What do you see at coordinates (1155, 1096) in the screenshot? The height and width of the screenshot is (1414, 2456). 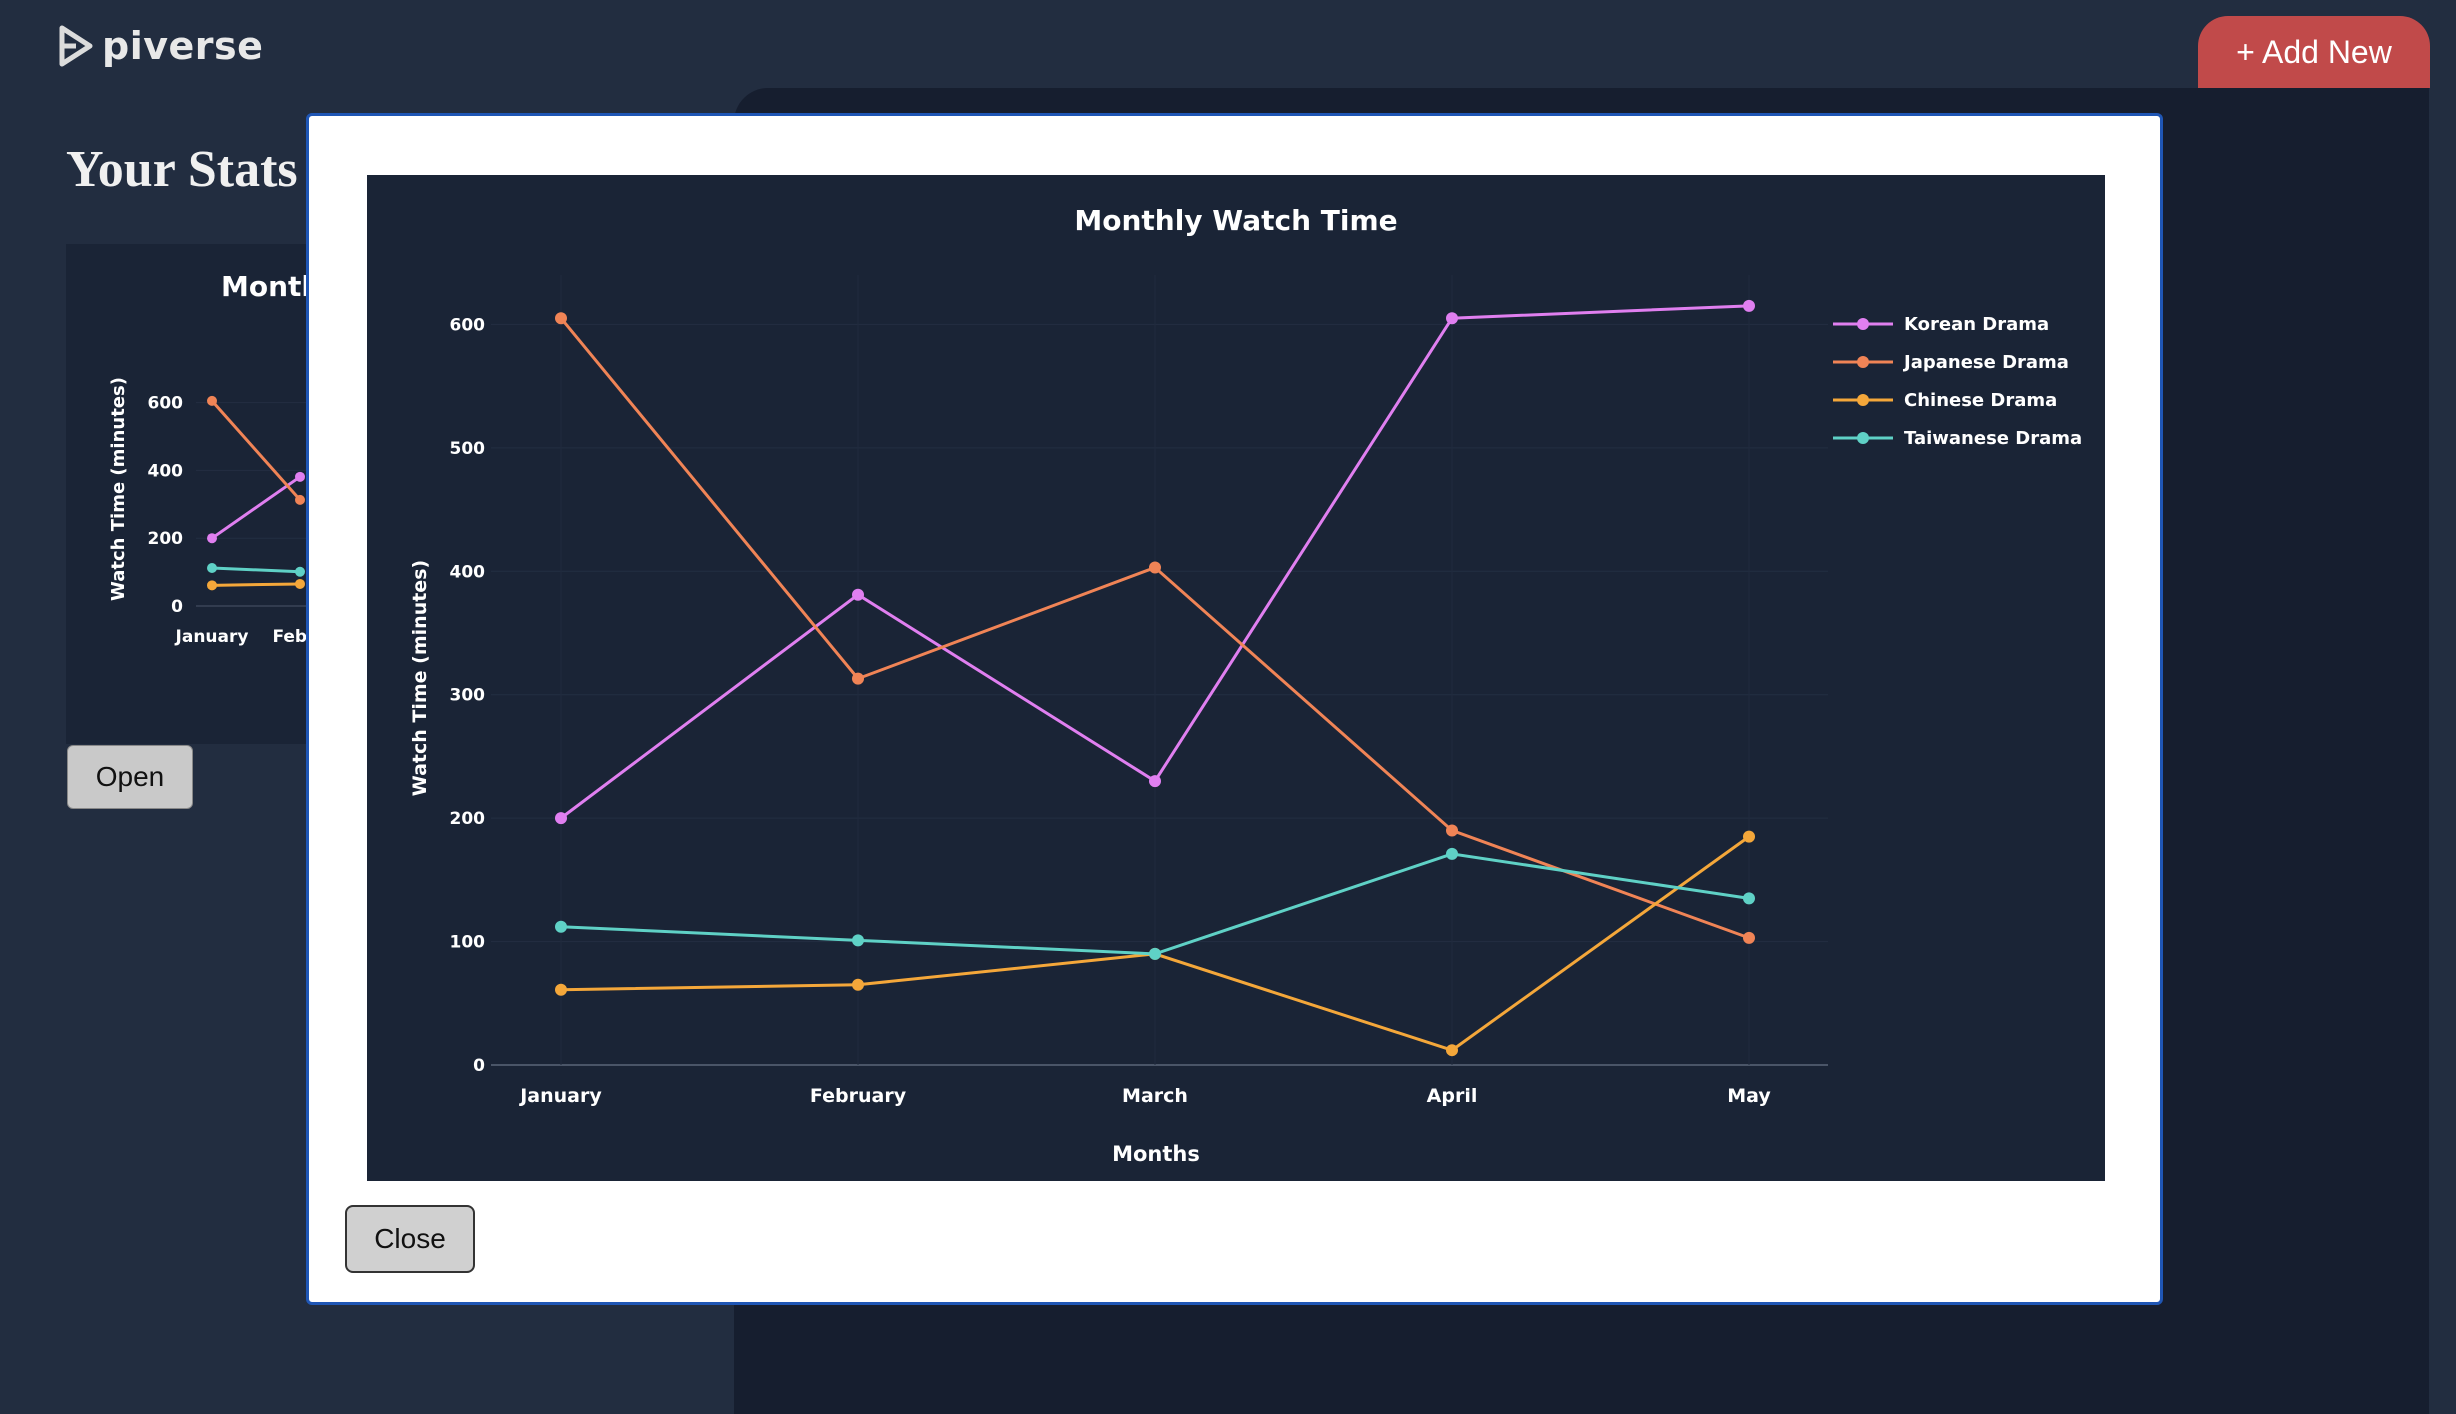 I see `x-tick-label: March` at bounding box center [1155, 1096].